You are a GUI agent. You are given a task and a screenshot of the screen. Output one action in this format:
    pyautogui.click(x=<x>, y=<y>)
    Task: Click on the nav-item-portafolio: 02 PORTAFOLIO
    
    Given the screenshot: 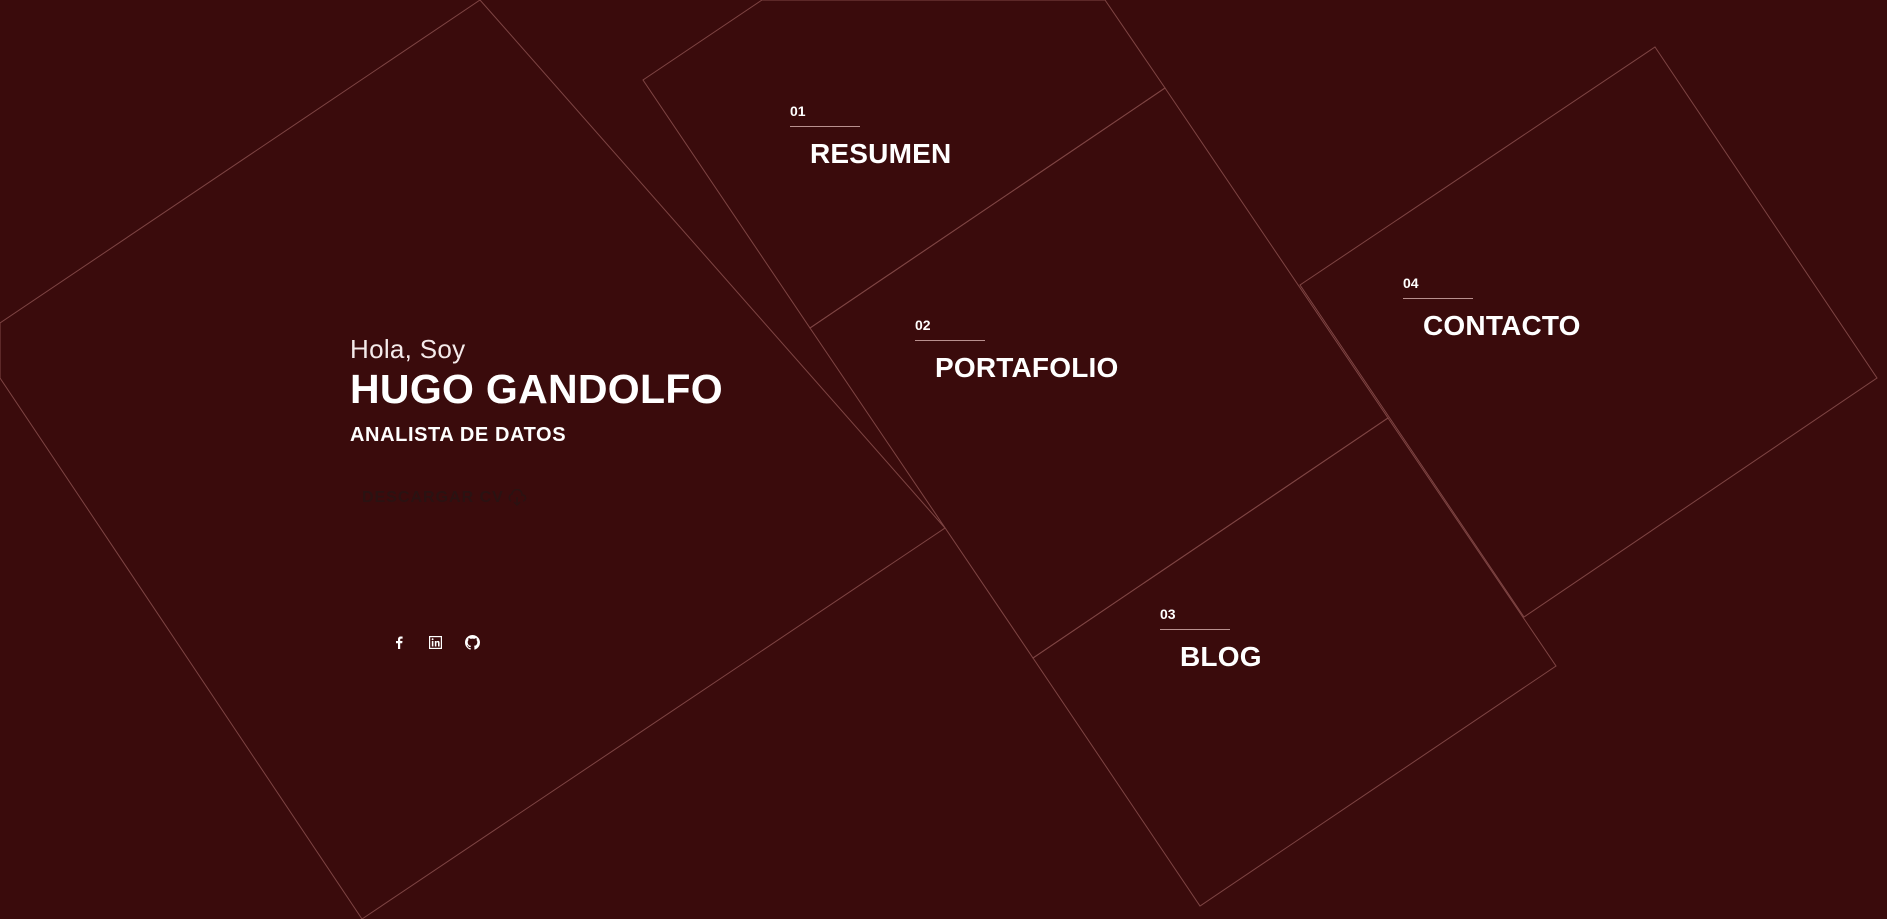 What is the action you would take?
    pyautogui.click(x=1016, y=350)
    